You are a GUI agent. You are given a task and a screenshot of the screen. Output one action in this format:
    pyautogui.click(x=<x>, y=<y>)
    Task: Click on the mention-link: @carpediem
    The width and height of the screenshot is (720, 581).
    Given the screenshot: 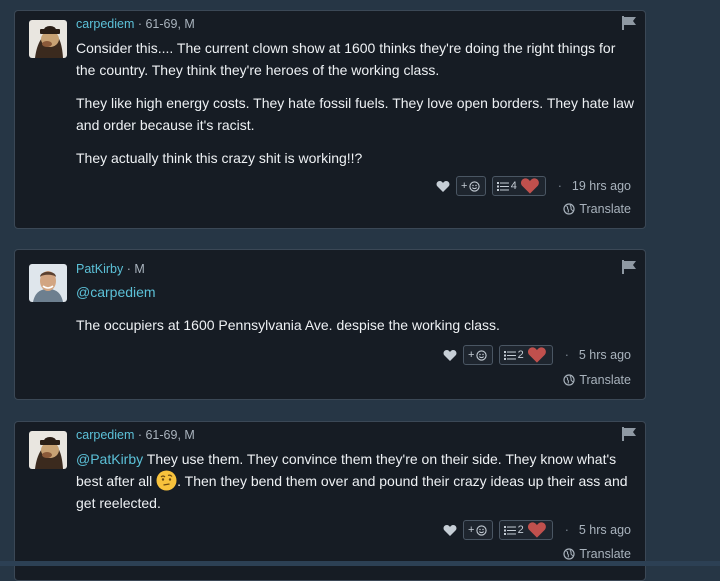 What is the action you would take?
    pyautogui.click(x=356, y=292)
    